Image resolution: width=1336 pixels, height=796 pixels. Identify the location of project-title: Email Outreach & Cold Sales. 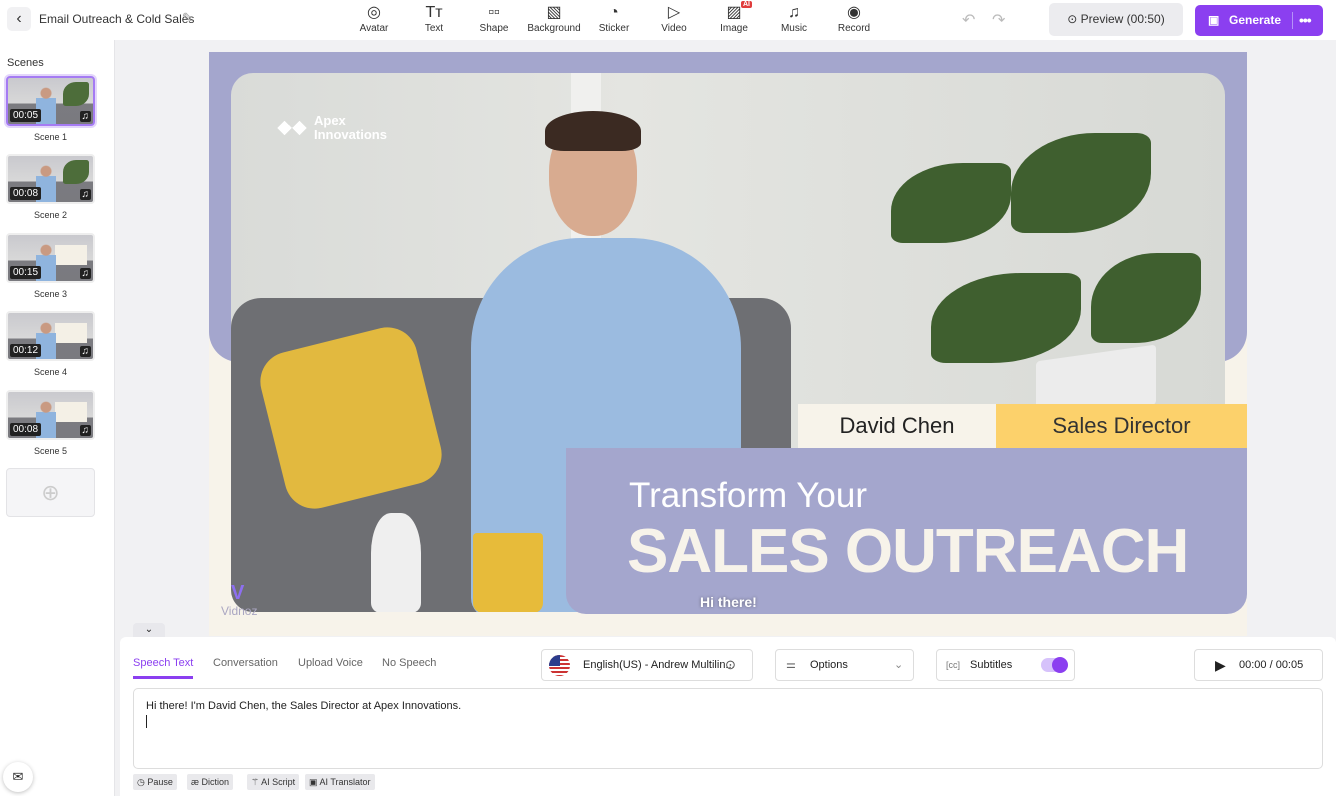
(116, 19).